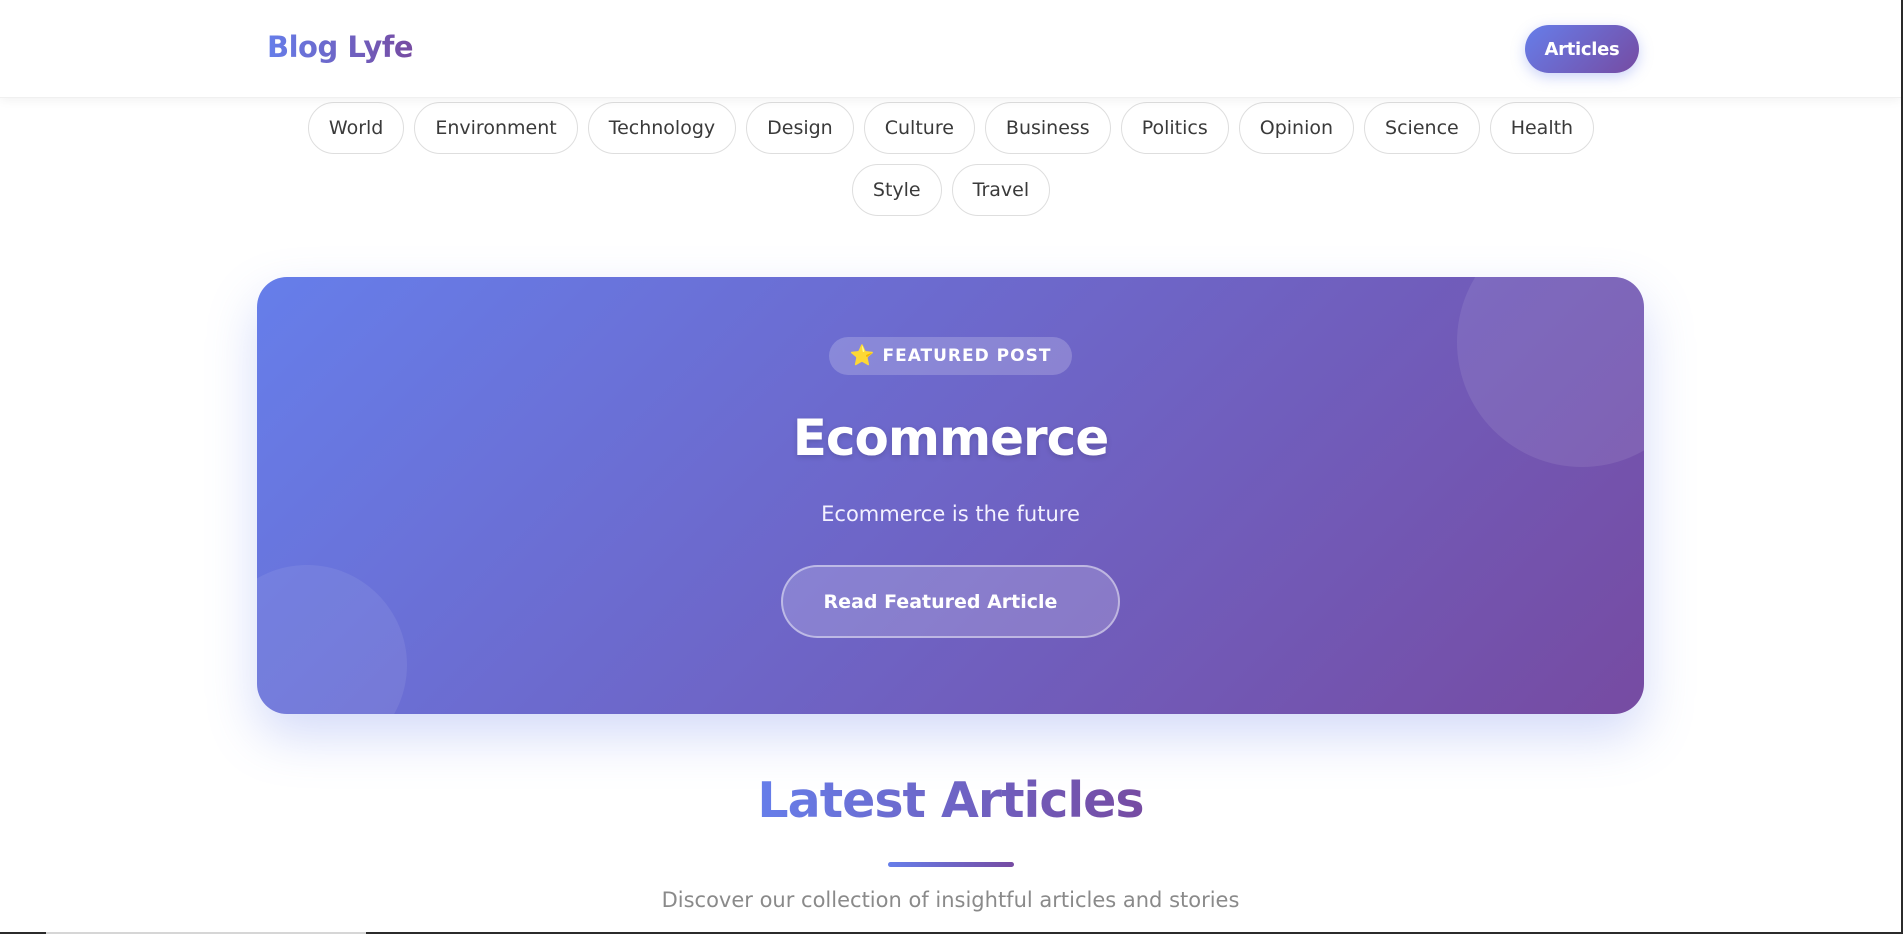  What do you see at coordinates (1296, 128) in the screenshot?
I see `category-pill-opinion: Opinion` at bounding box center [1296, 128].